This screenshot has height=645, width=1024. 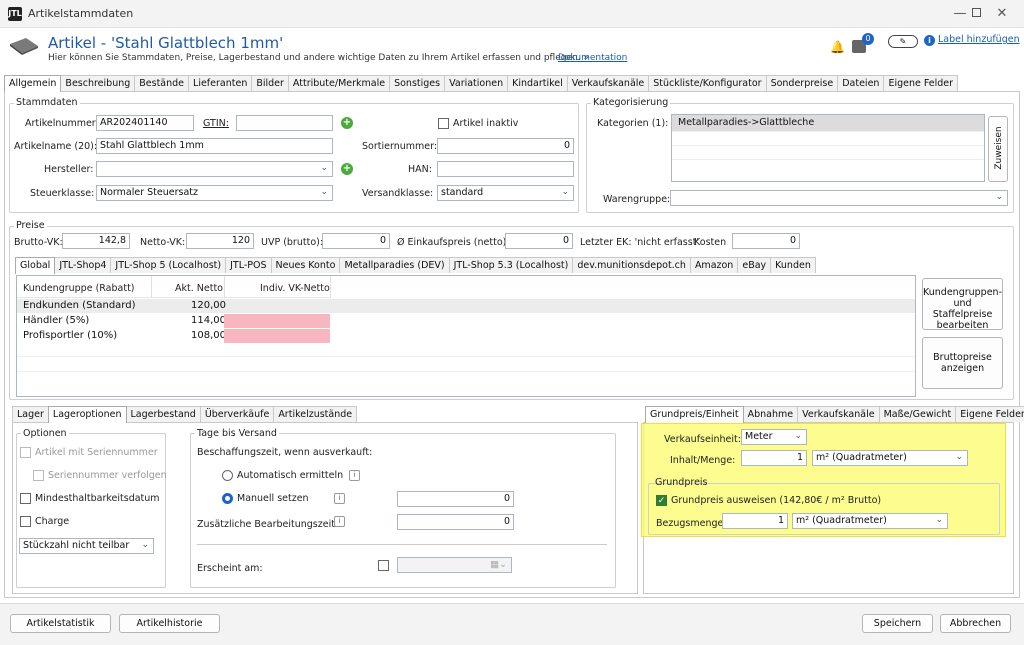 What do you see at coordinates (631, 102) in the screenshot?
I see `kategorisierung-legend: Kategorisierung` at bounding box center [631, 102].